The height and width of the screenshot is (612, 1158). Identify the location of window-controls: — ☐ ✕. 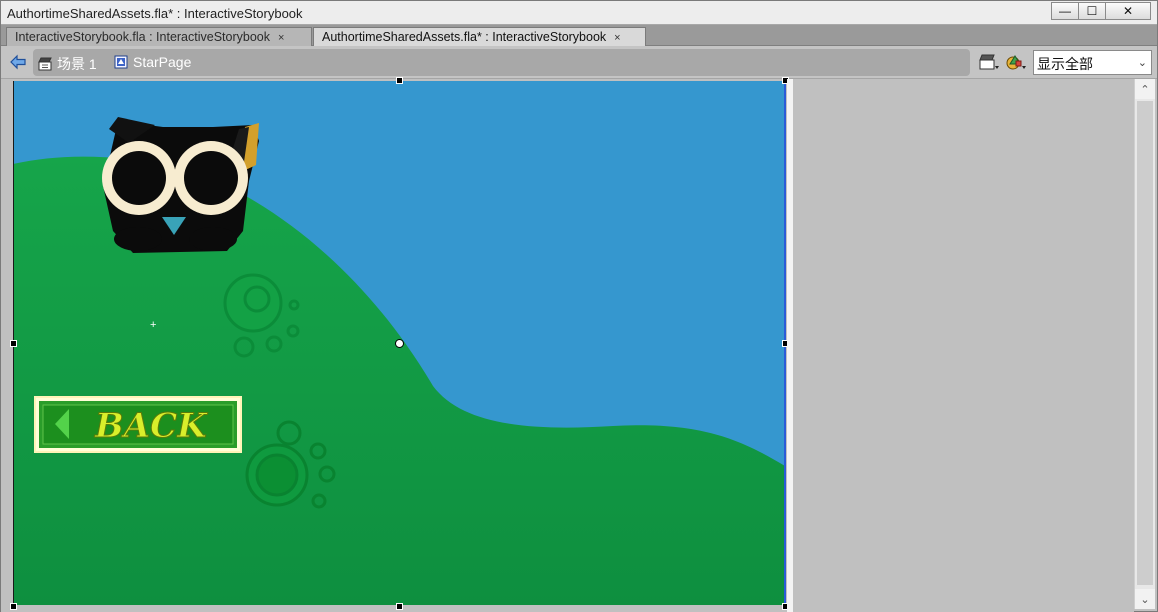
(1101, 11).